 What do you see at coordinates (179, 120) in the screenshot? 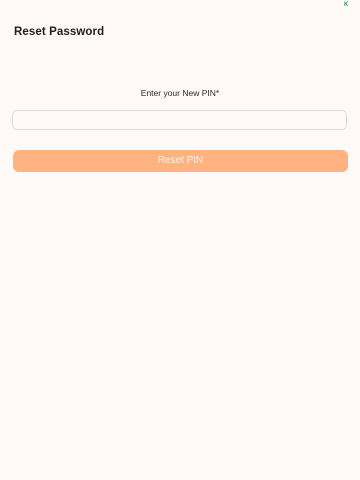
I see `new-pin-input` at bounding box center [179, 120].